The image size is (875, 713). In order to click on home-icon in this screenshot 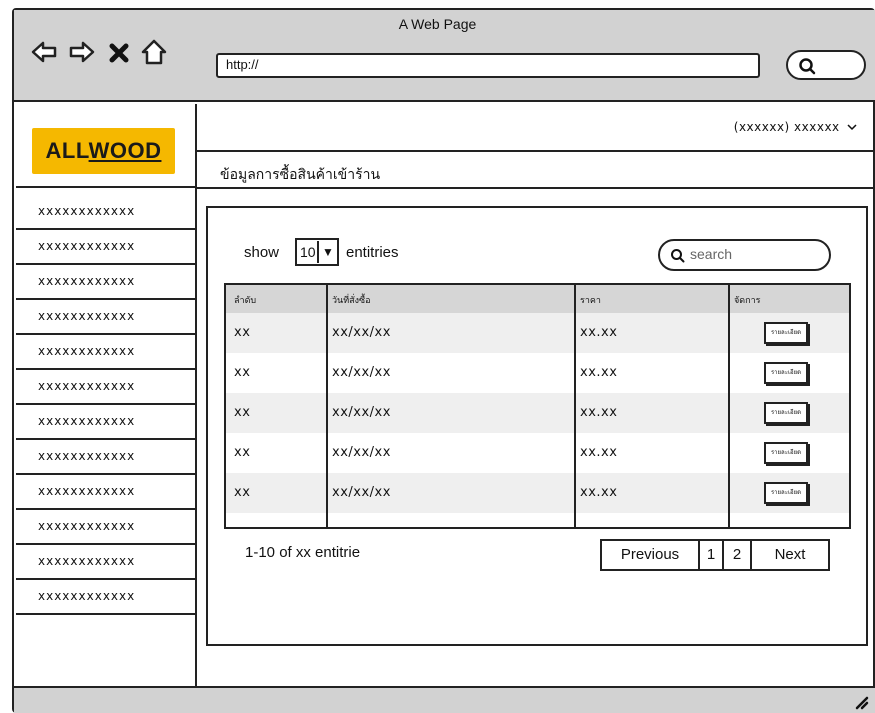, I will do `click(154, 52)`.